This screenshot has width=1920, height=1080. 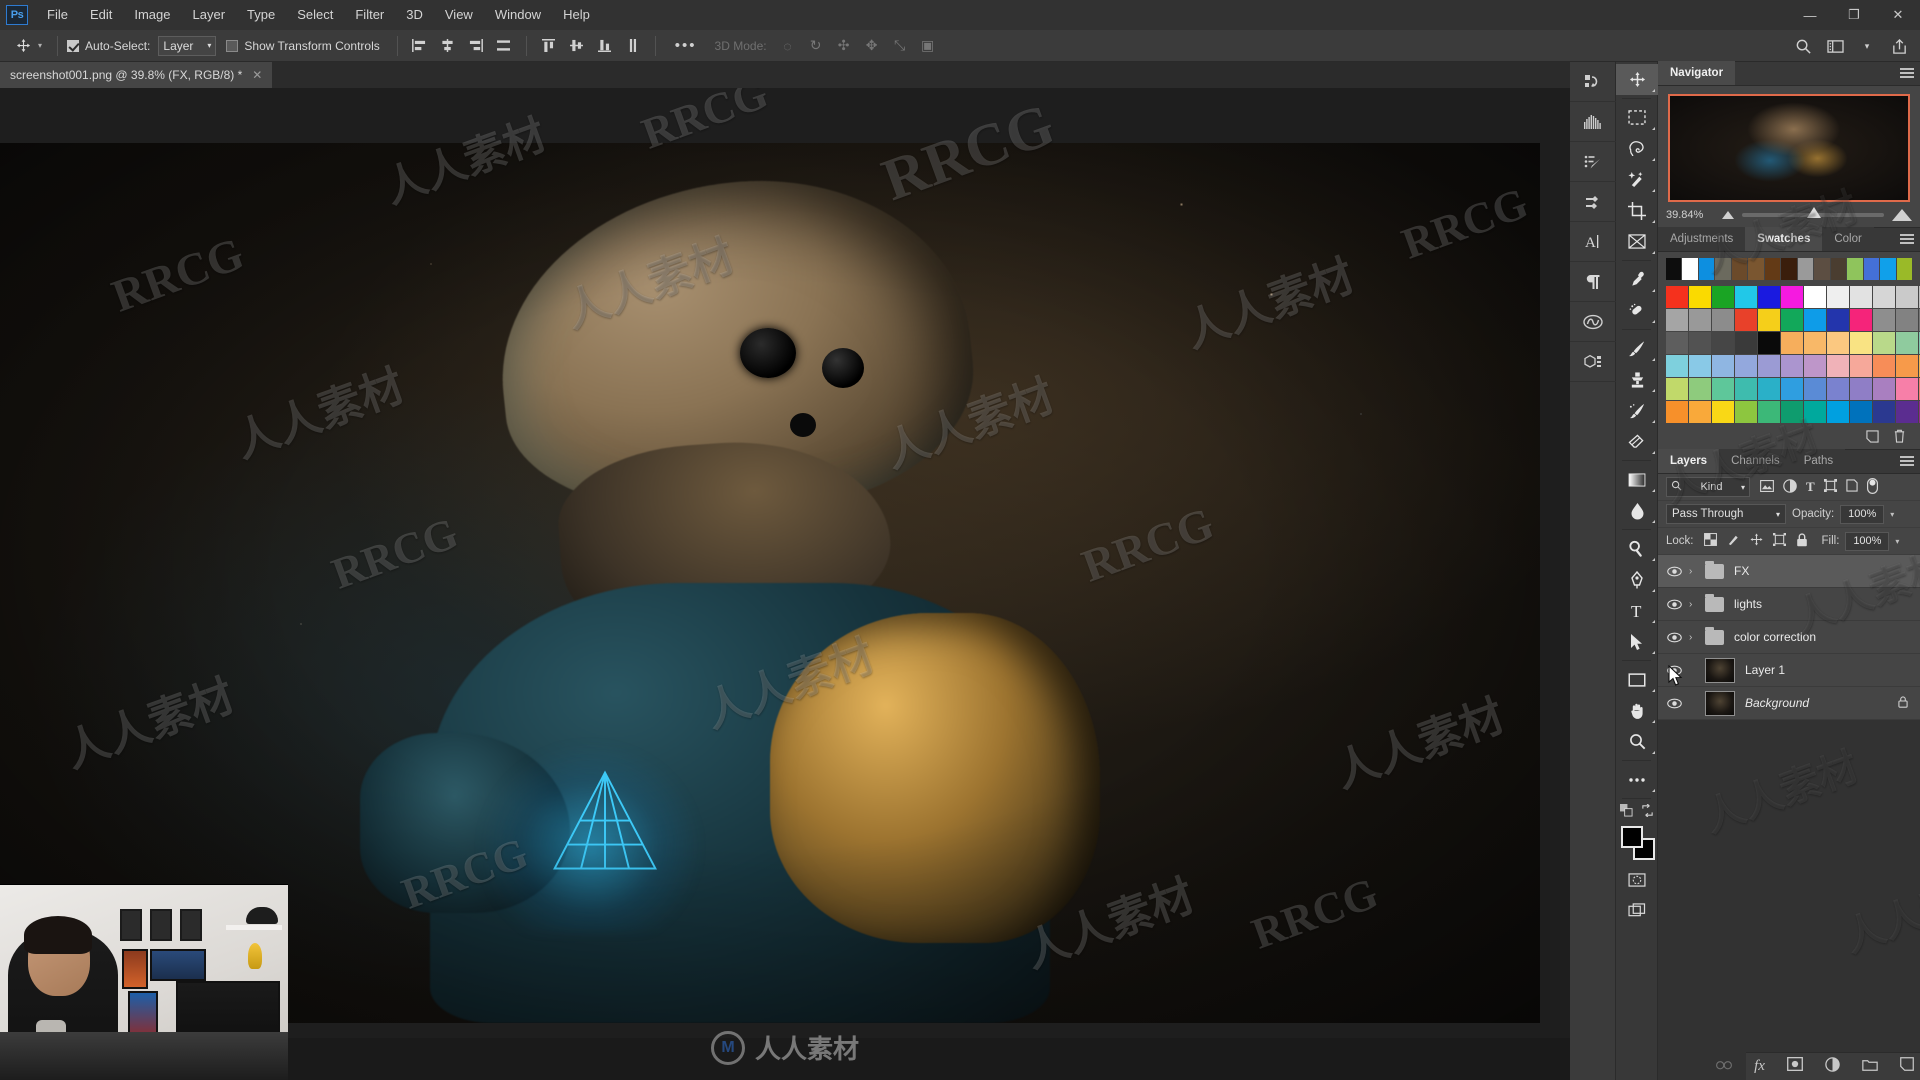 I want to click on hand-tool-icon, so click(x=1637, y=710).